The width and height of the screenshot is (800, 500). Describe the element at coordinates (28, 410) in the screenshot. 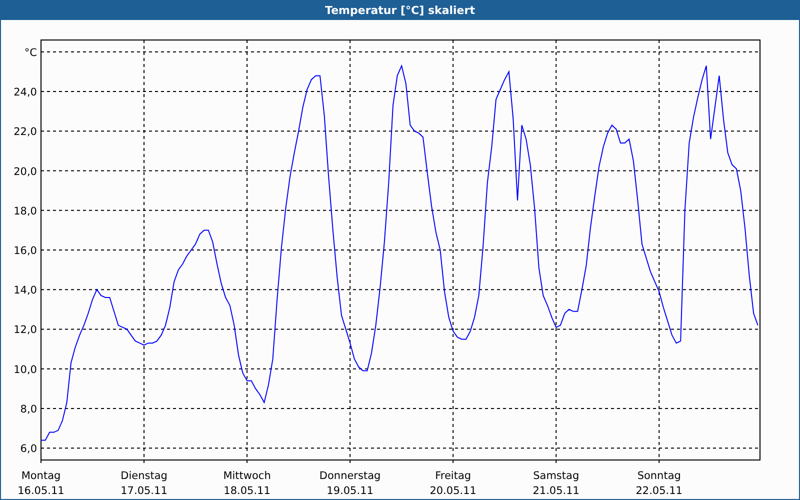

I see `y-tick-label: 8,0` at that location.